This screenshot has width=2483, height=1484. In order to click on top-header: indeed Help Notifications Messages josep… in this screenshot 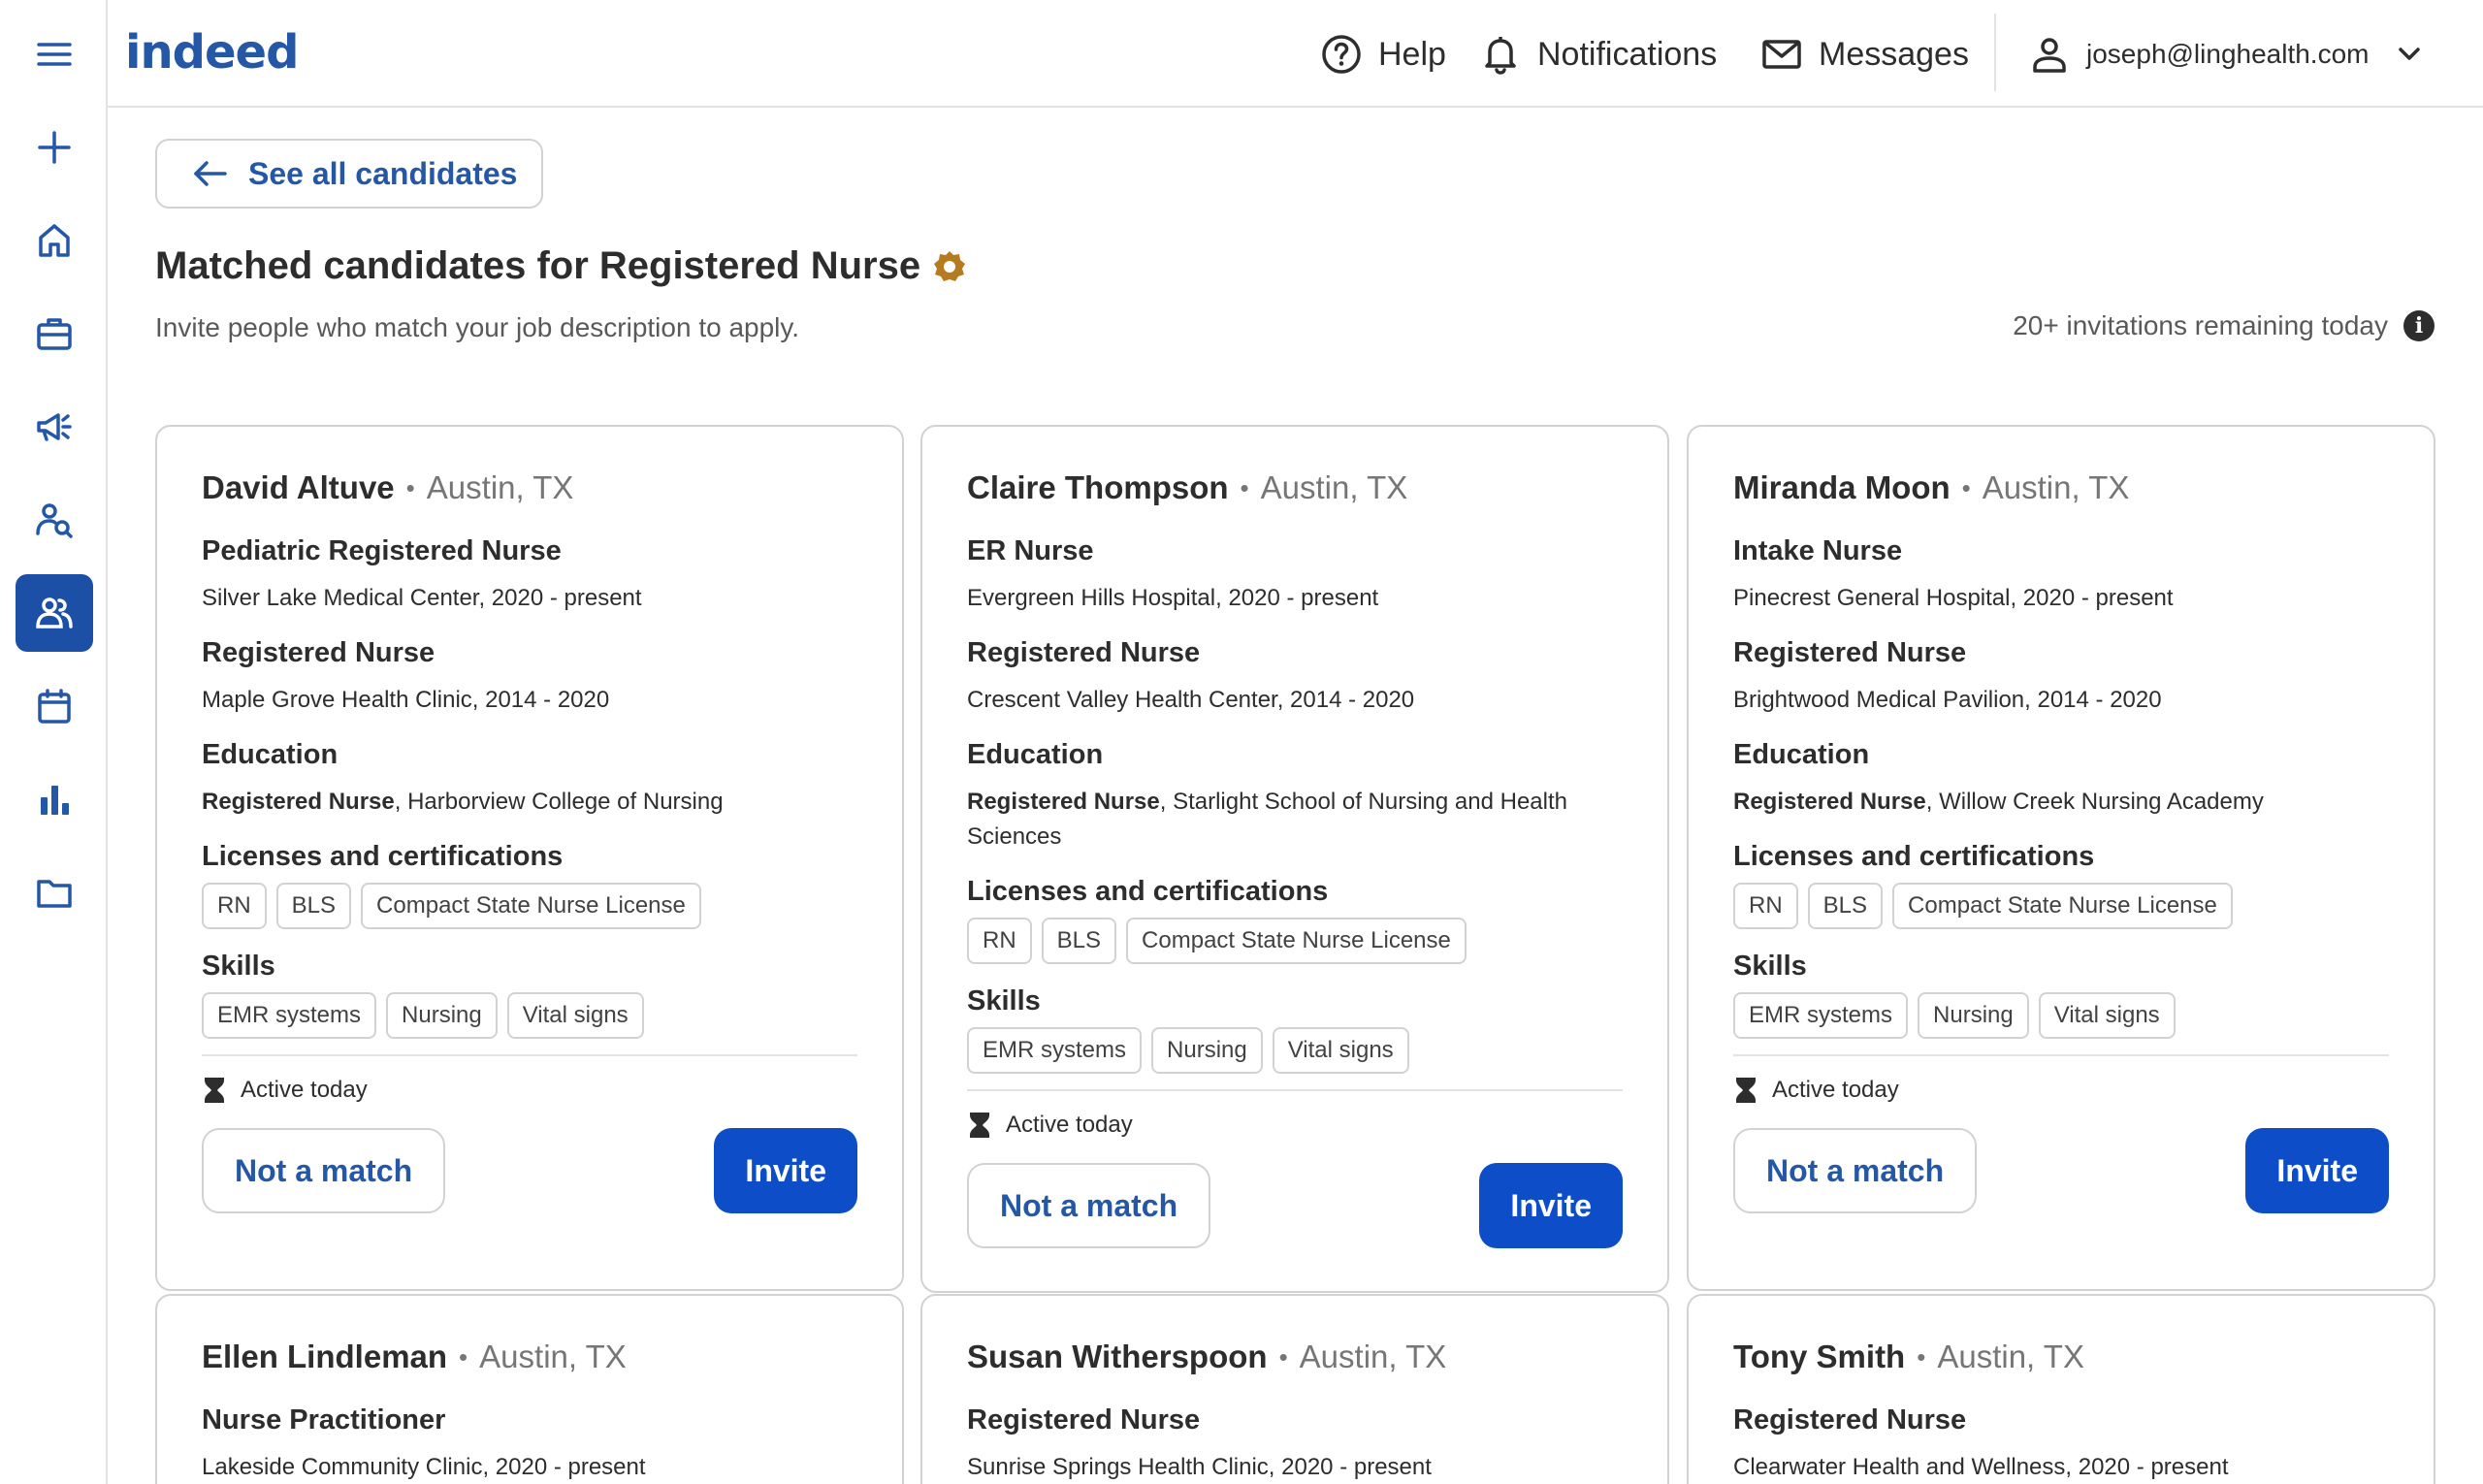, I will do `click(1296, 54)`.